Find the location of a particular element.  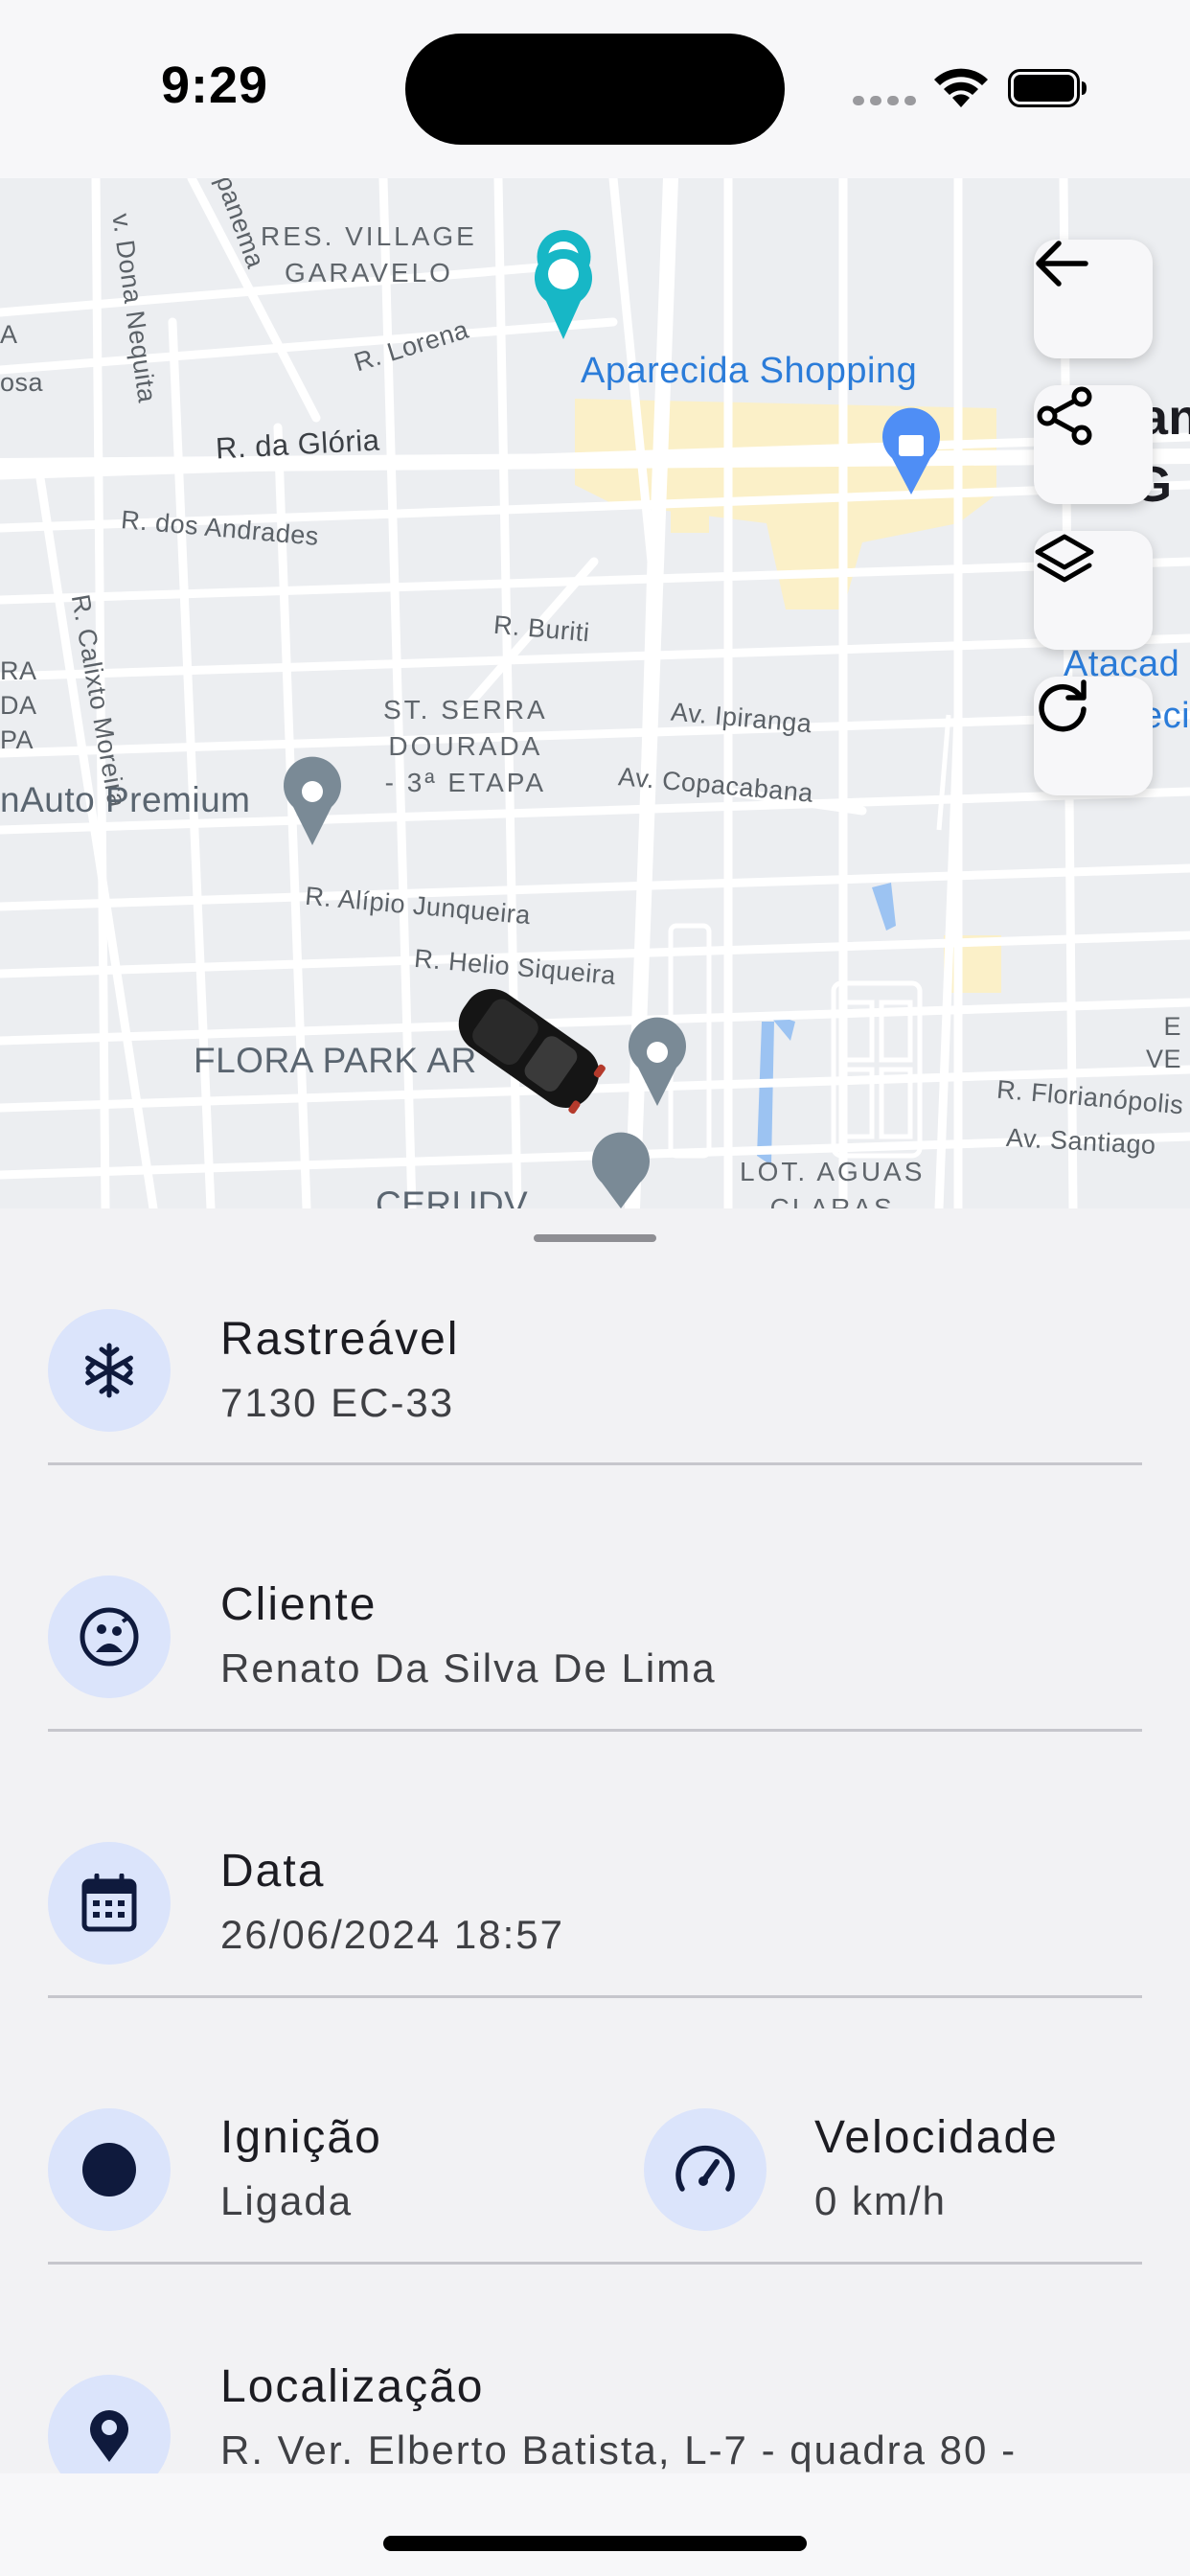

layers-icon is located at coordinates (1065, 558).